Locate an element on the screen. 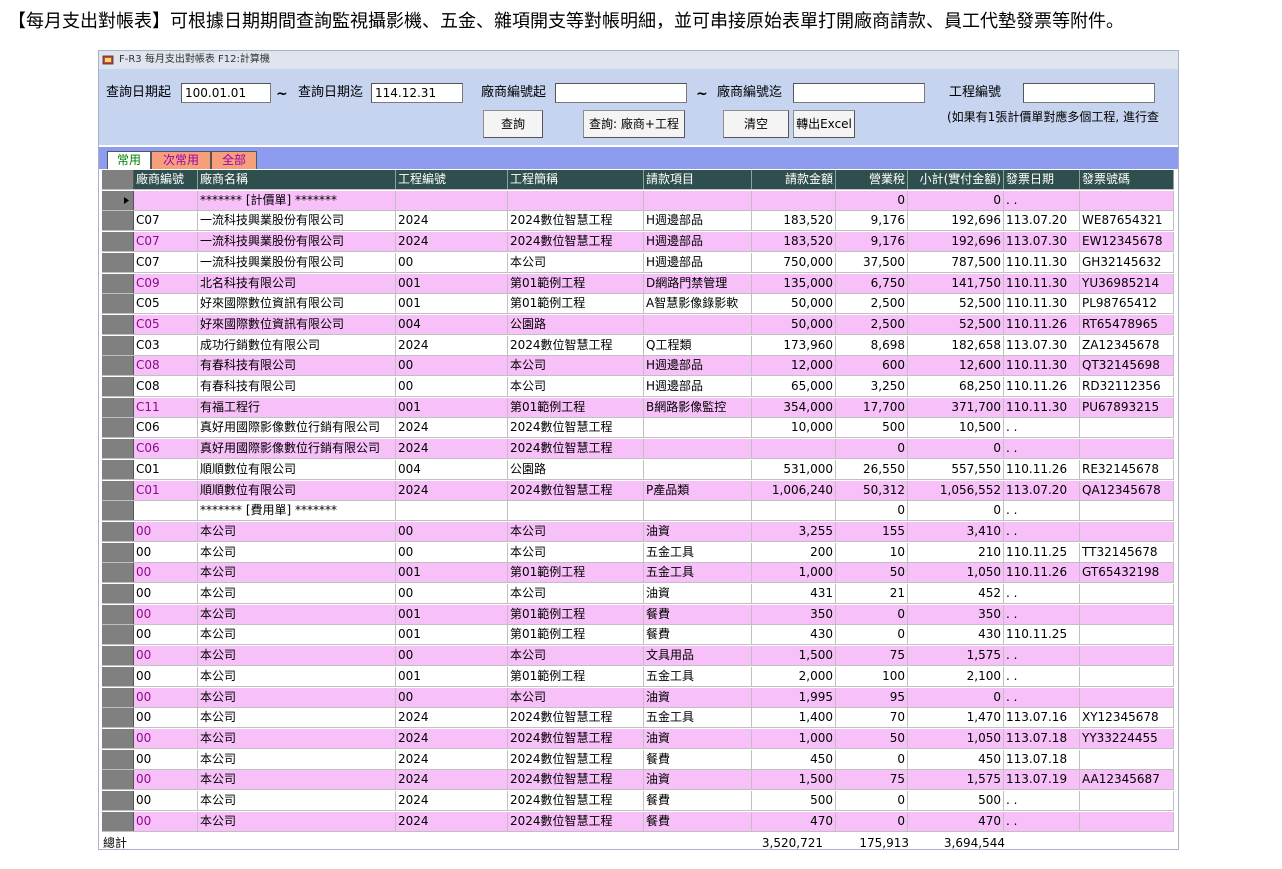  cell-invoice-no: TT32145678 is located at coordinates (1127, 552).